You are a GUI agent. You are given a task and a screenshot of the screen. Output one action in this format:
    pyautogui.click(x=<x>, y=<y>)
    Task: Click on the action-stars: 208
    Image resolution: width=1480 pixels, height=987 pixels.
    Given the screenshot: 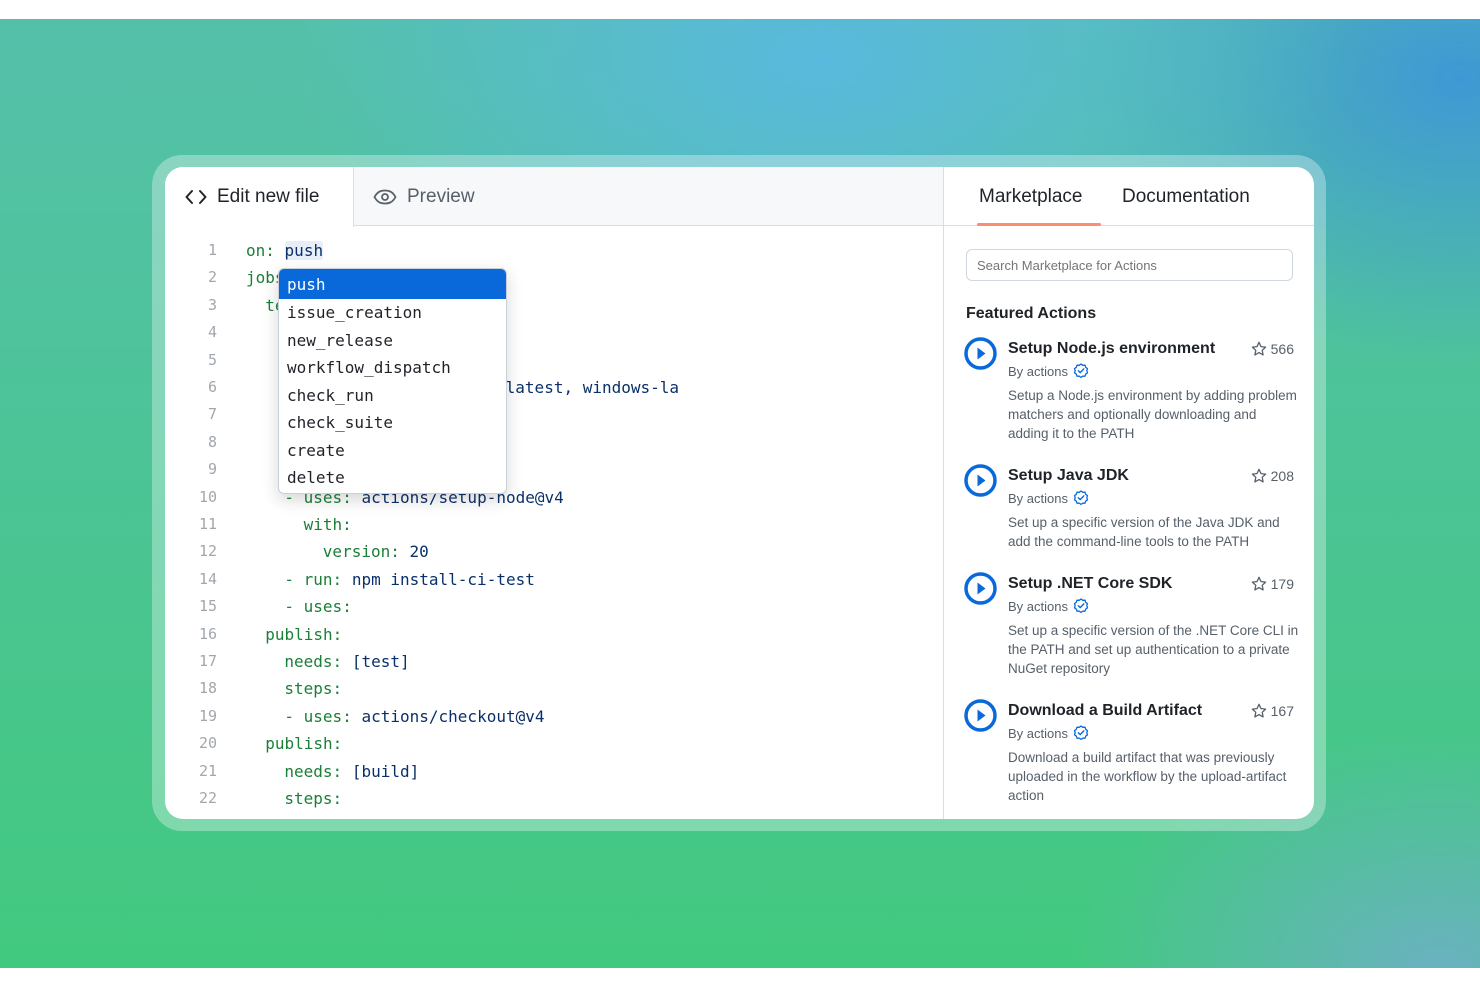 What is the action you would take?
    pyautogui.click(x=1272, y=476)
    